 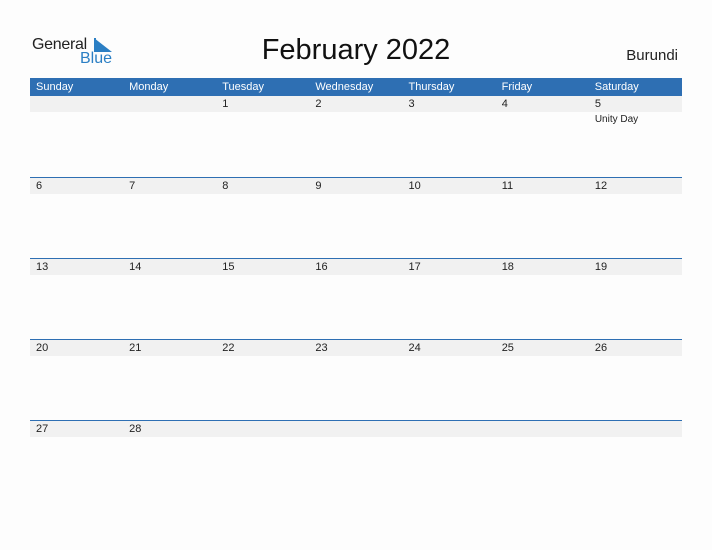 I want to click on week-row: 27 28, so click(x=356, y=461).